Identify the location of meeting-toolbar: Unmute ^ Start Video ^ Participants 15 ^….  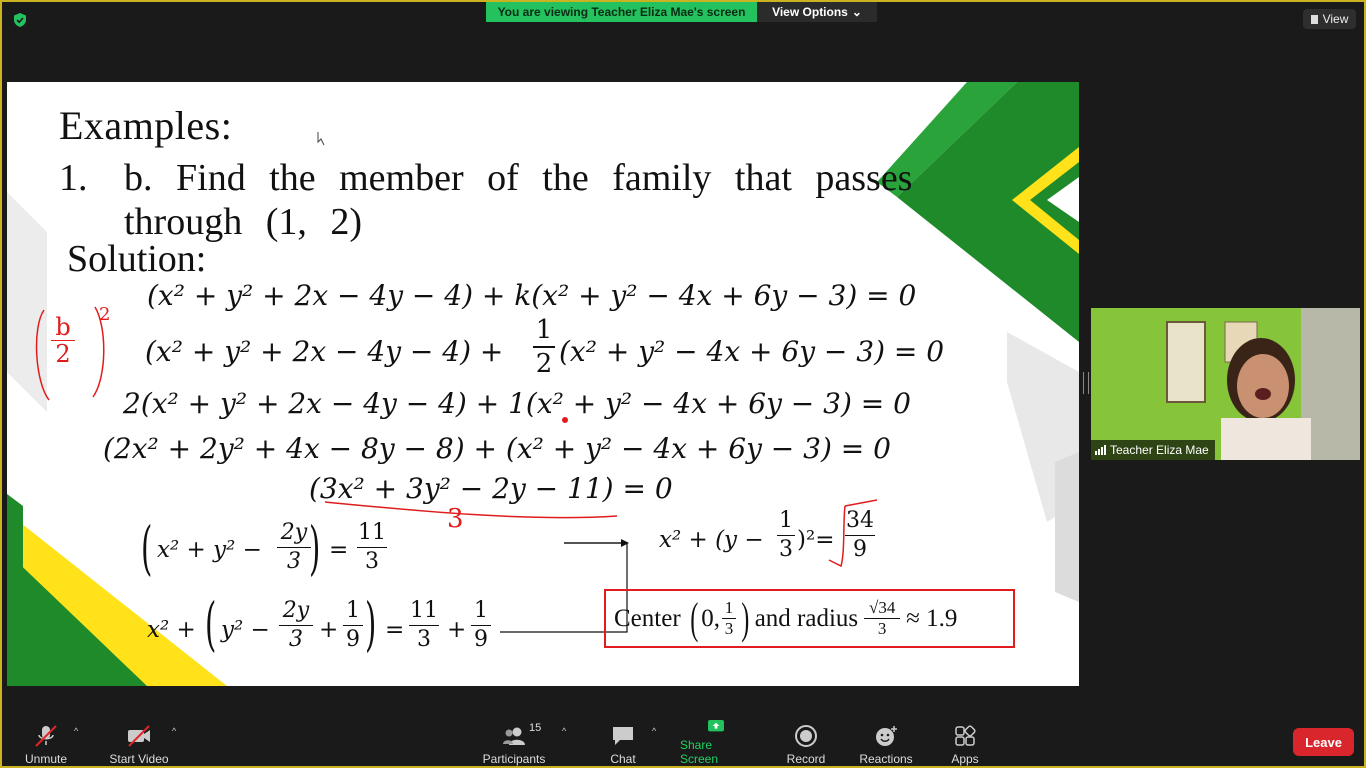
(683, 740).